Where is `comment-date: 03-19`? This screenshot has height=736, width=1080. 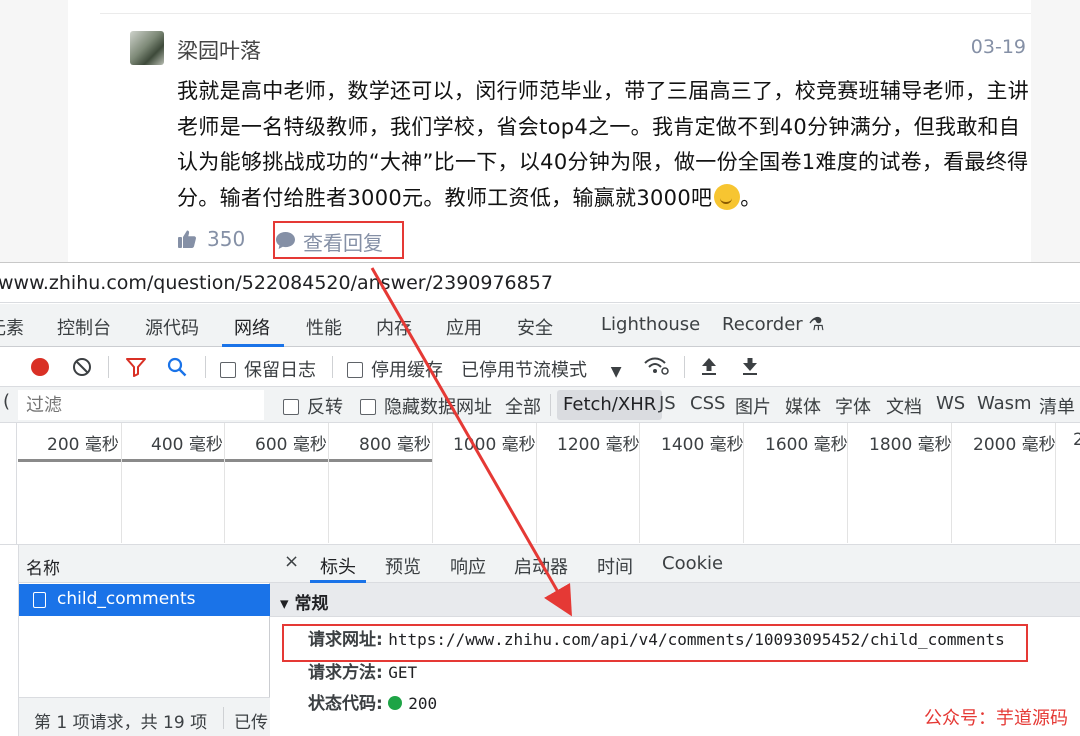
comment-date: 03-19 is located at coordinates (998, 47).